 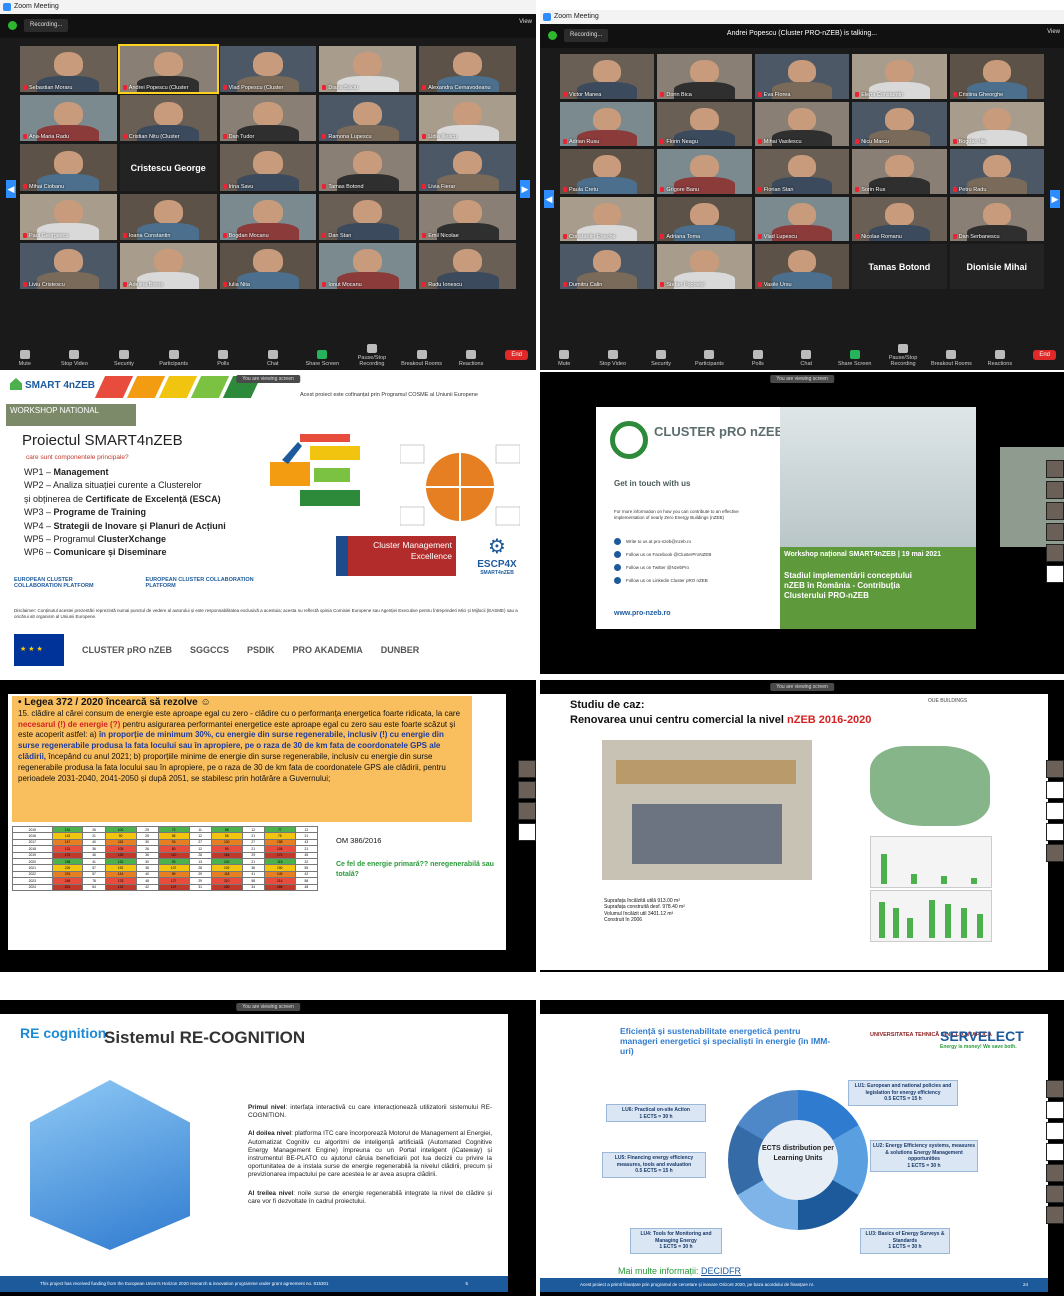 I want to click on participant-tile: Florian Stan, so click(x=802, y=171).